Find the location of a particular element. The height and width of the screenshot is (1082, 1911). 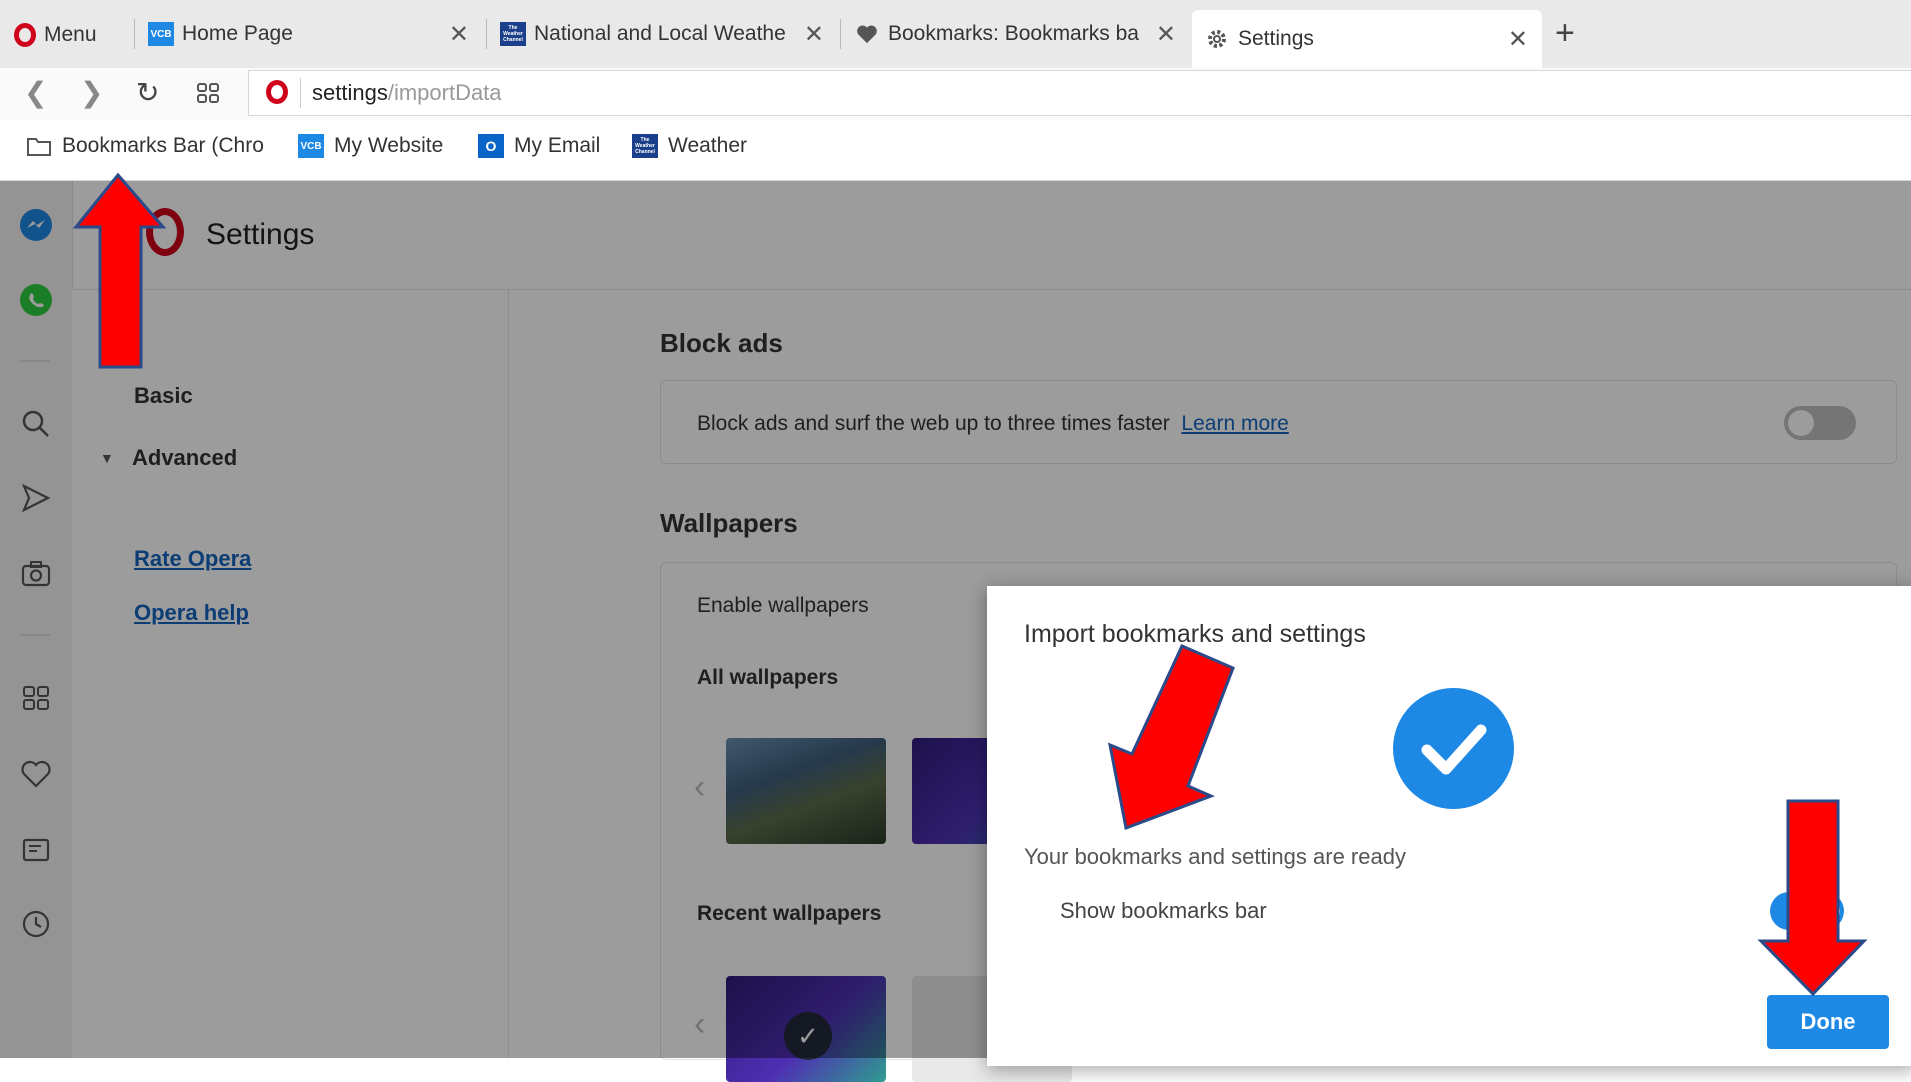

tab-title: Settings is located at coordinates (1276, 38).